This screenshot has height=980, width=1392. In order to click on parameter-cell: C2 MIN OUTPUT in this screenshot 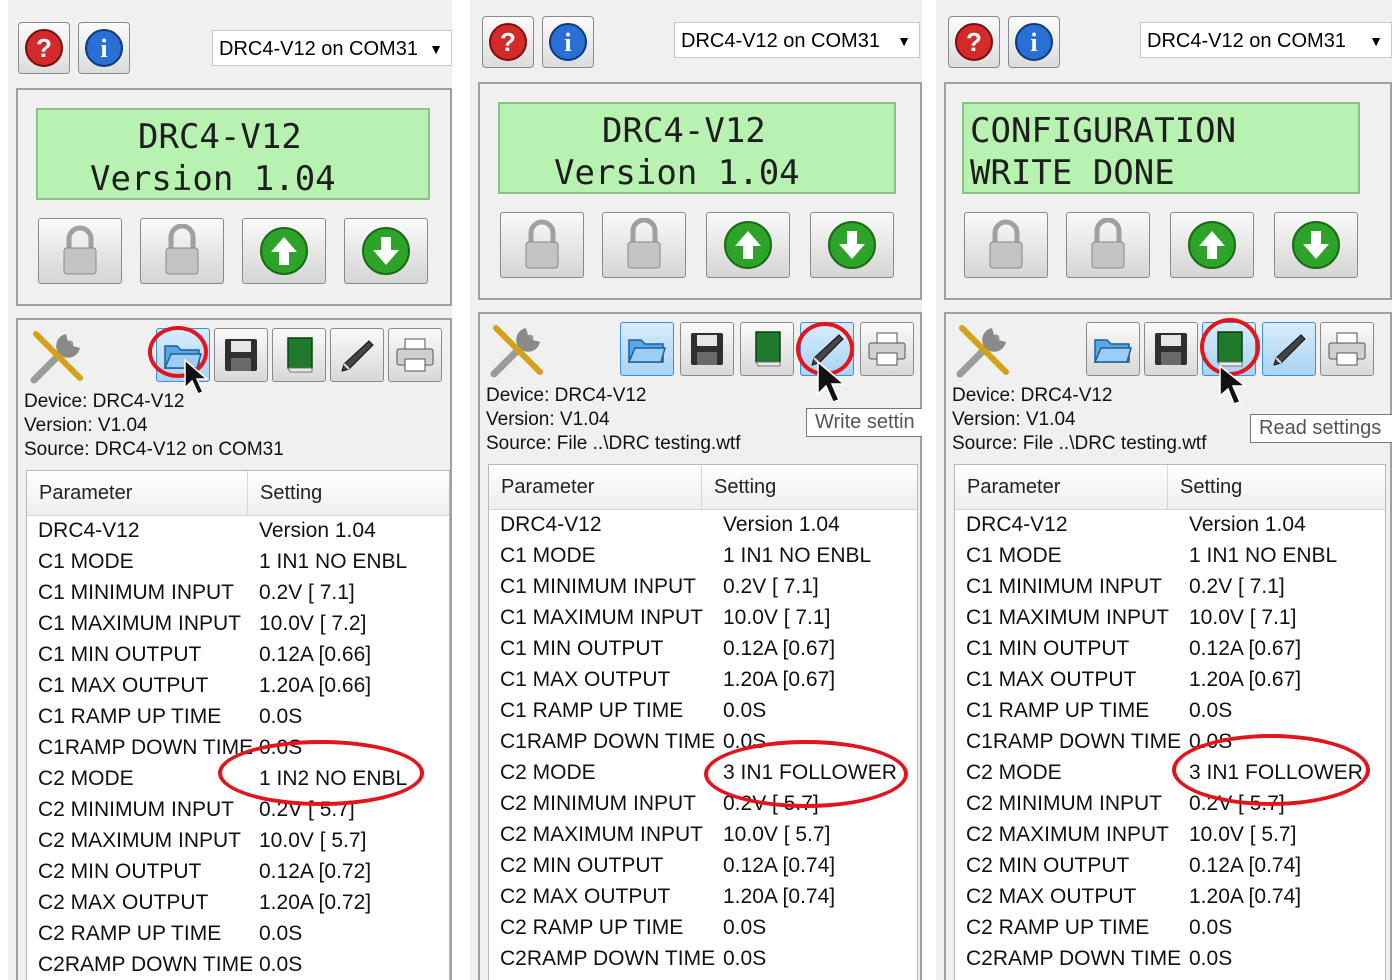, I will do `click(1048, 865)`.